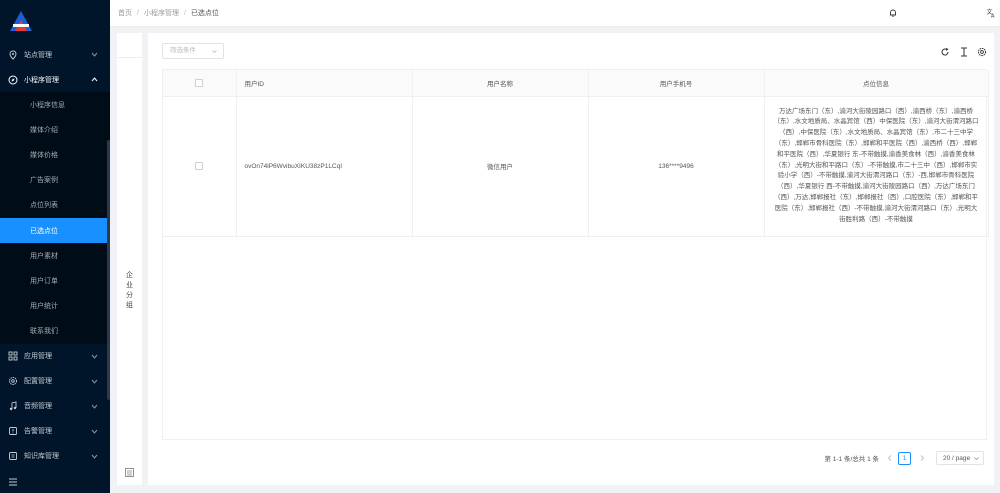 The height and width of the screenshot is (493, 1000). I want to click on cell-user-name: 微信用户, so click(500, 166).